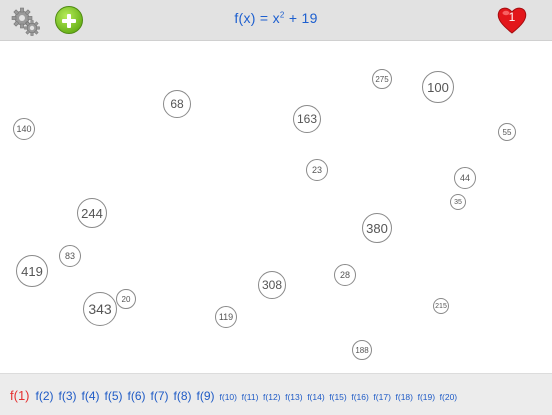 This screenshot has width=552, height=415. I want to click on number-bubble: 55, so click(507, 132).